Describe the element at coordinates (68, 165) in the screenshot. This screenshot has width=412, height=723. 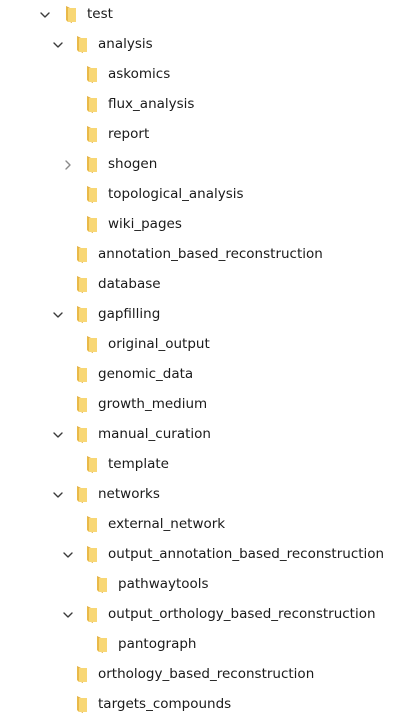
I see `chevron-right-icon` at that location.